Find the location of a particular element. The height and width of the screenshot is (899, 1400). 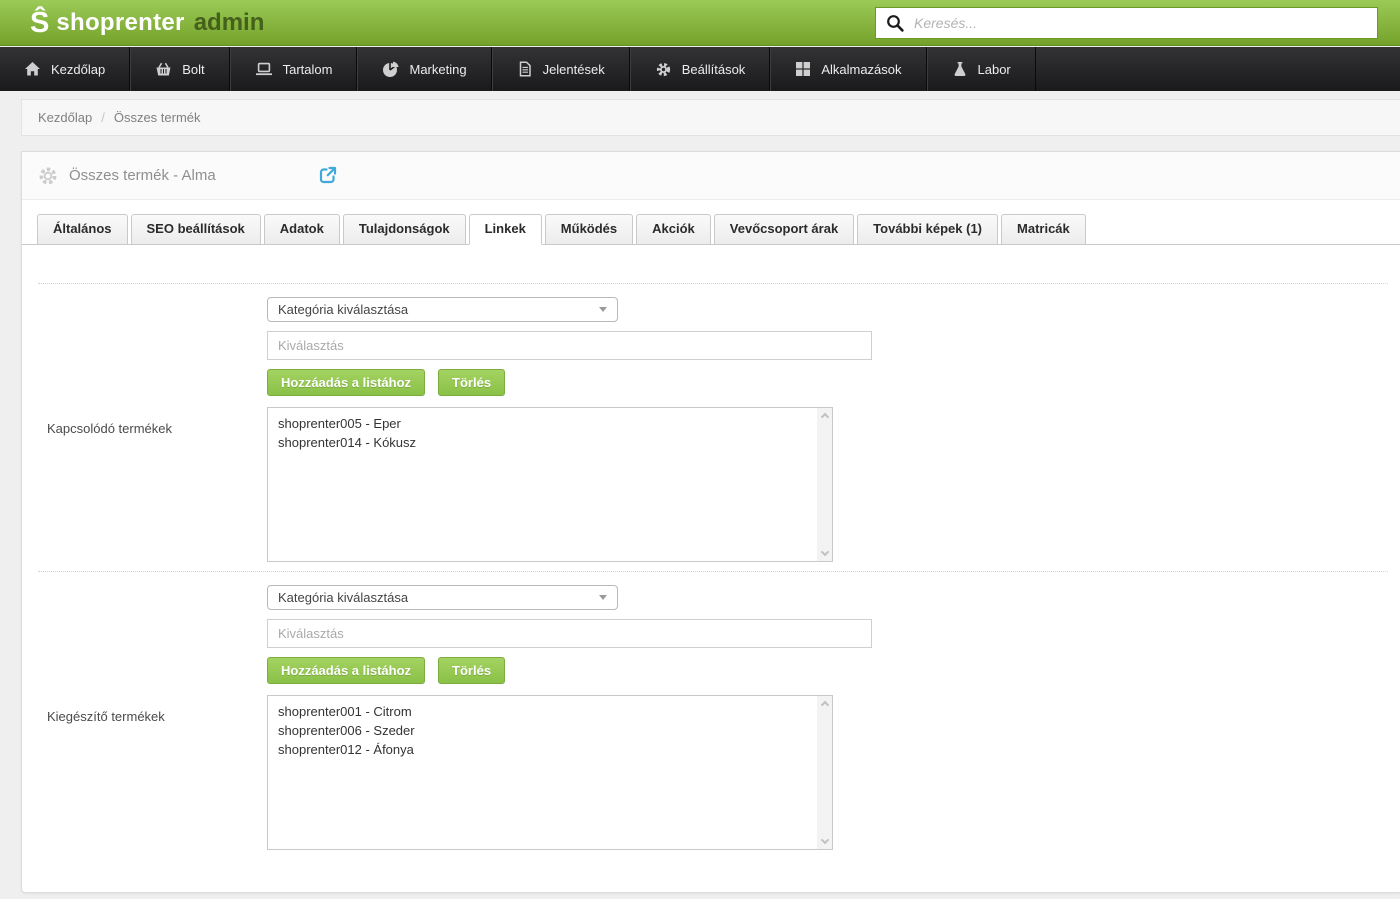

document-icon is located at coordinates (525, 69).